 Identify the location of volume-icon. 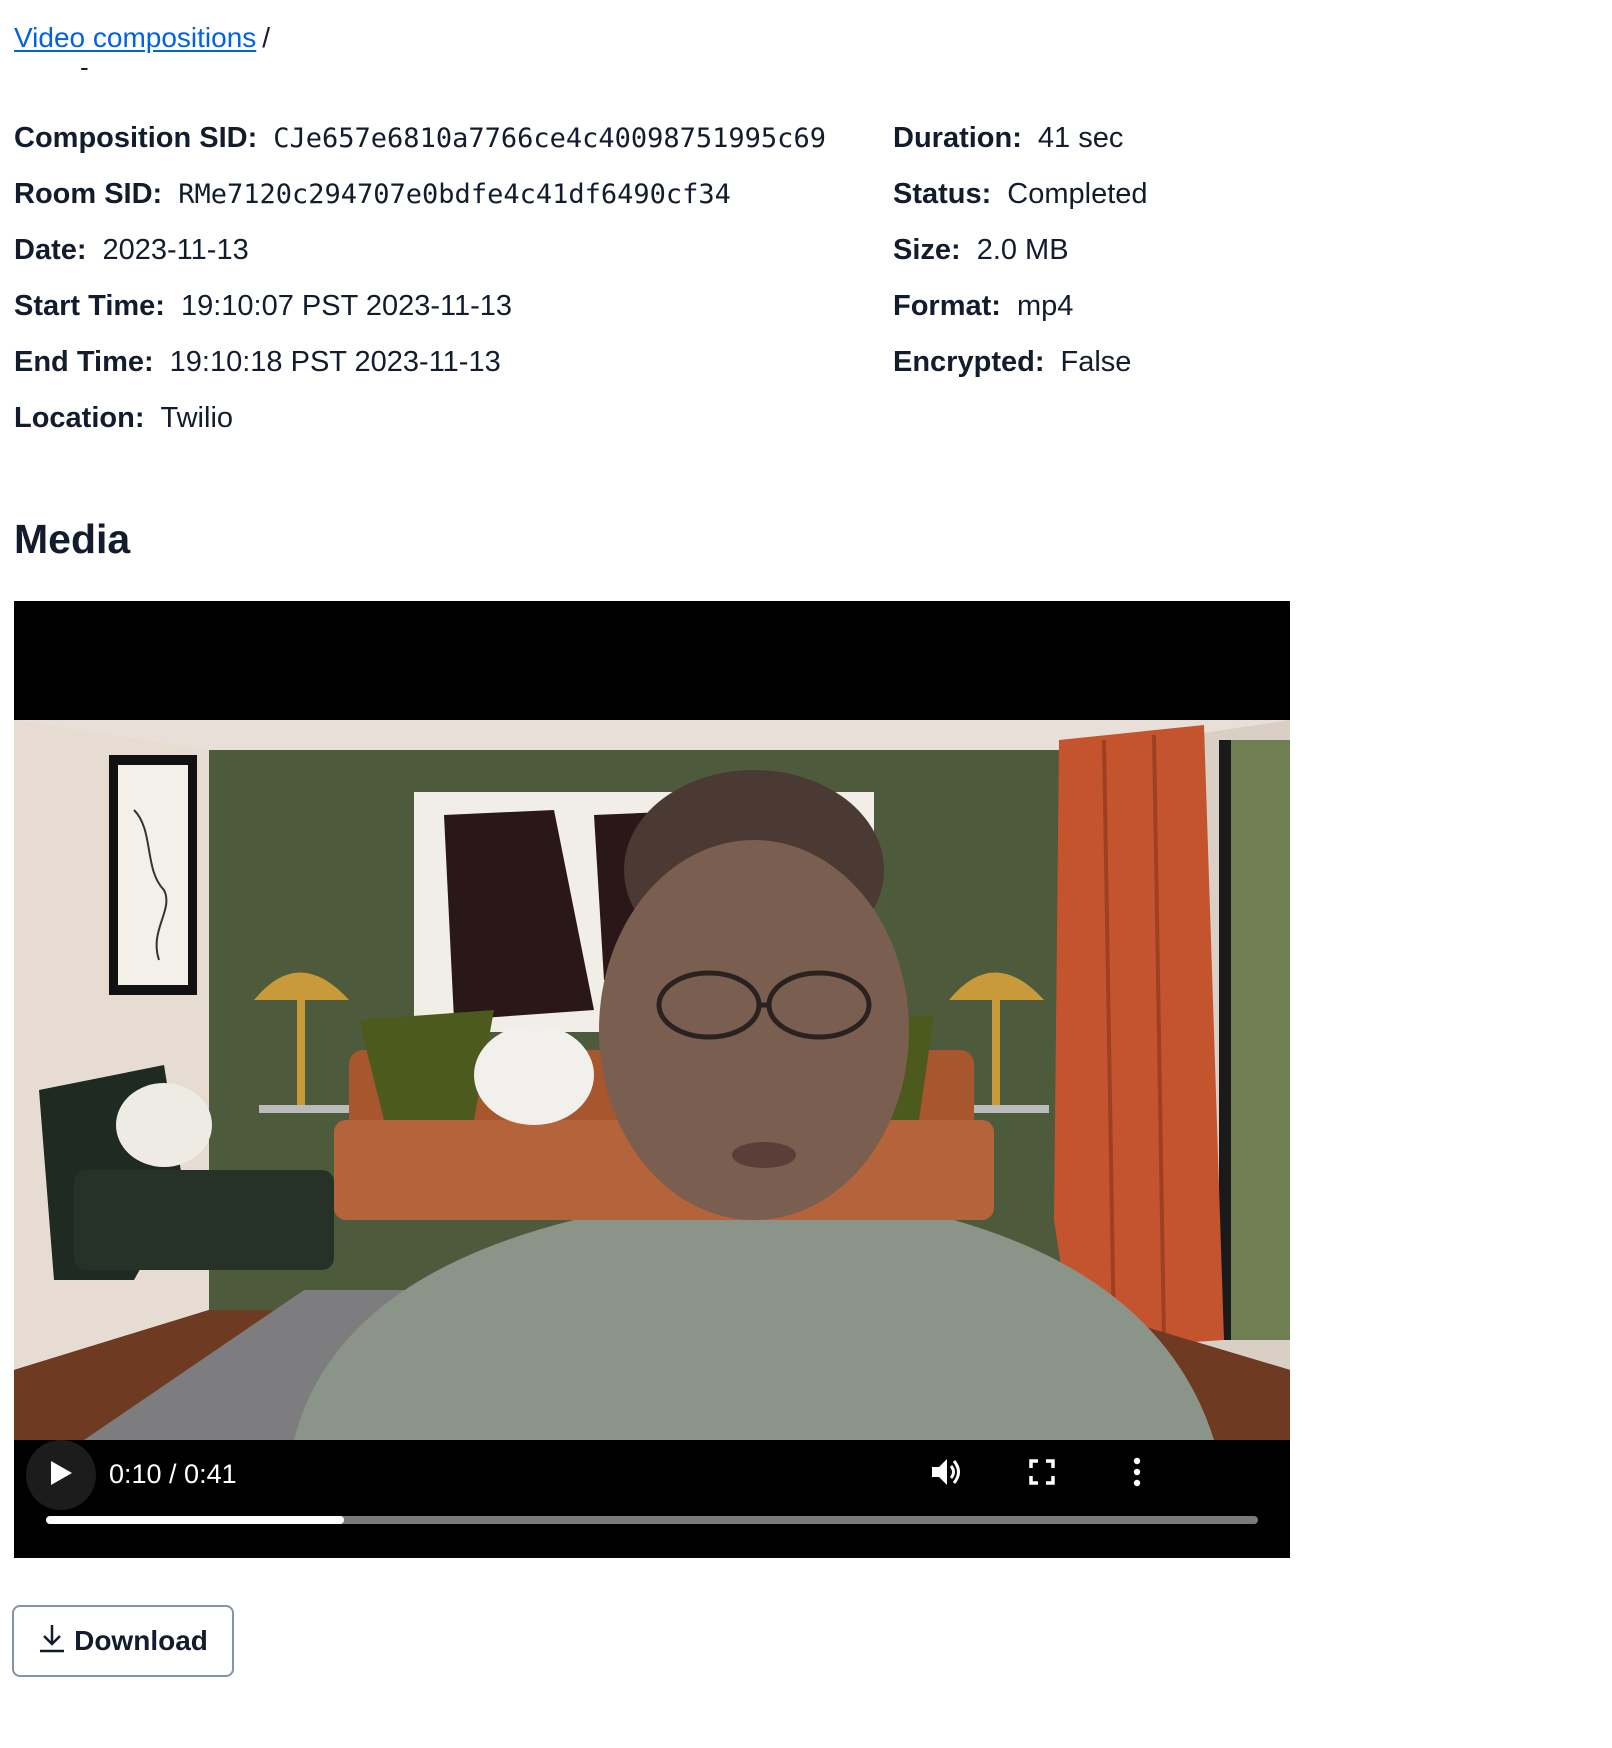
(947, 1474).